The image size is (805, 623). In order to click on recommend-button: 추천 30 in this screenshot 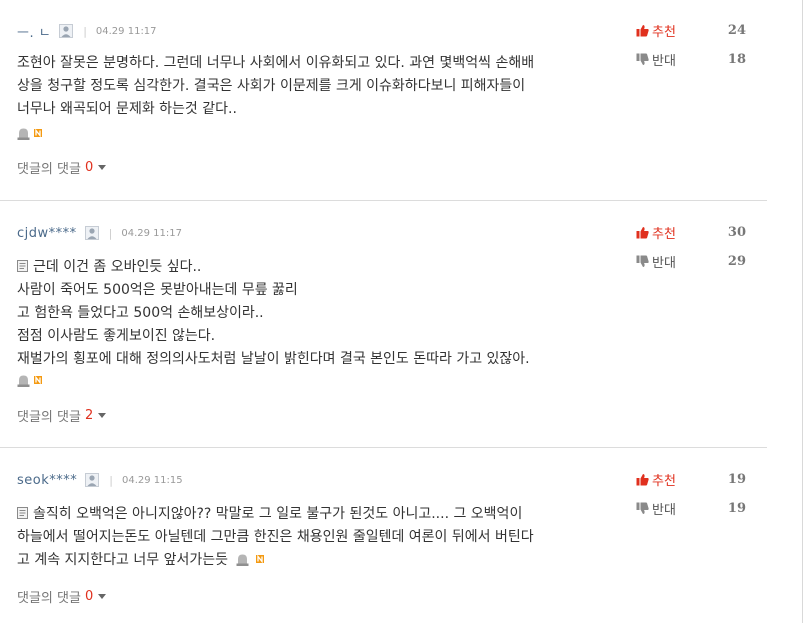, I will do `click(691, 232)`.